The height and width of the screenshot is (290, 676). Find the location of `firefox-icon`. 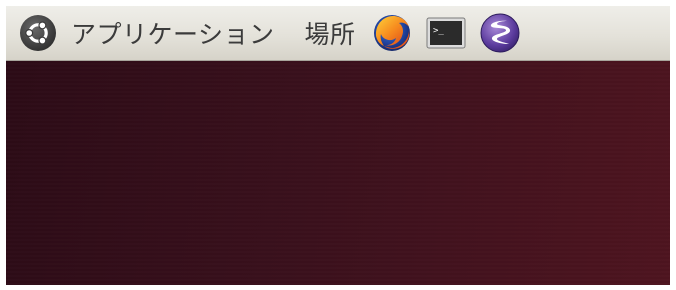

firefox-icon is located at coordinates (392, 33).